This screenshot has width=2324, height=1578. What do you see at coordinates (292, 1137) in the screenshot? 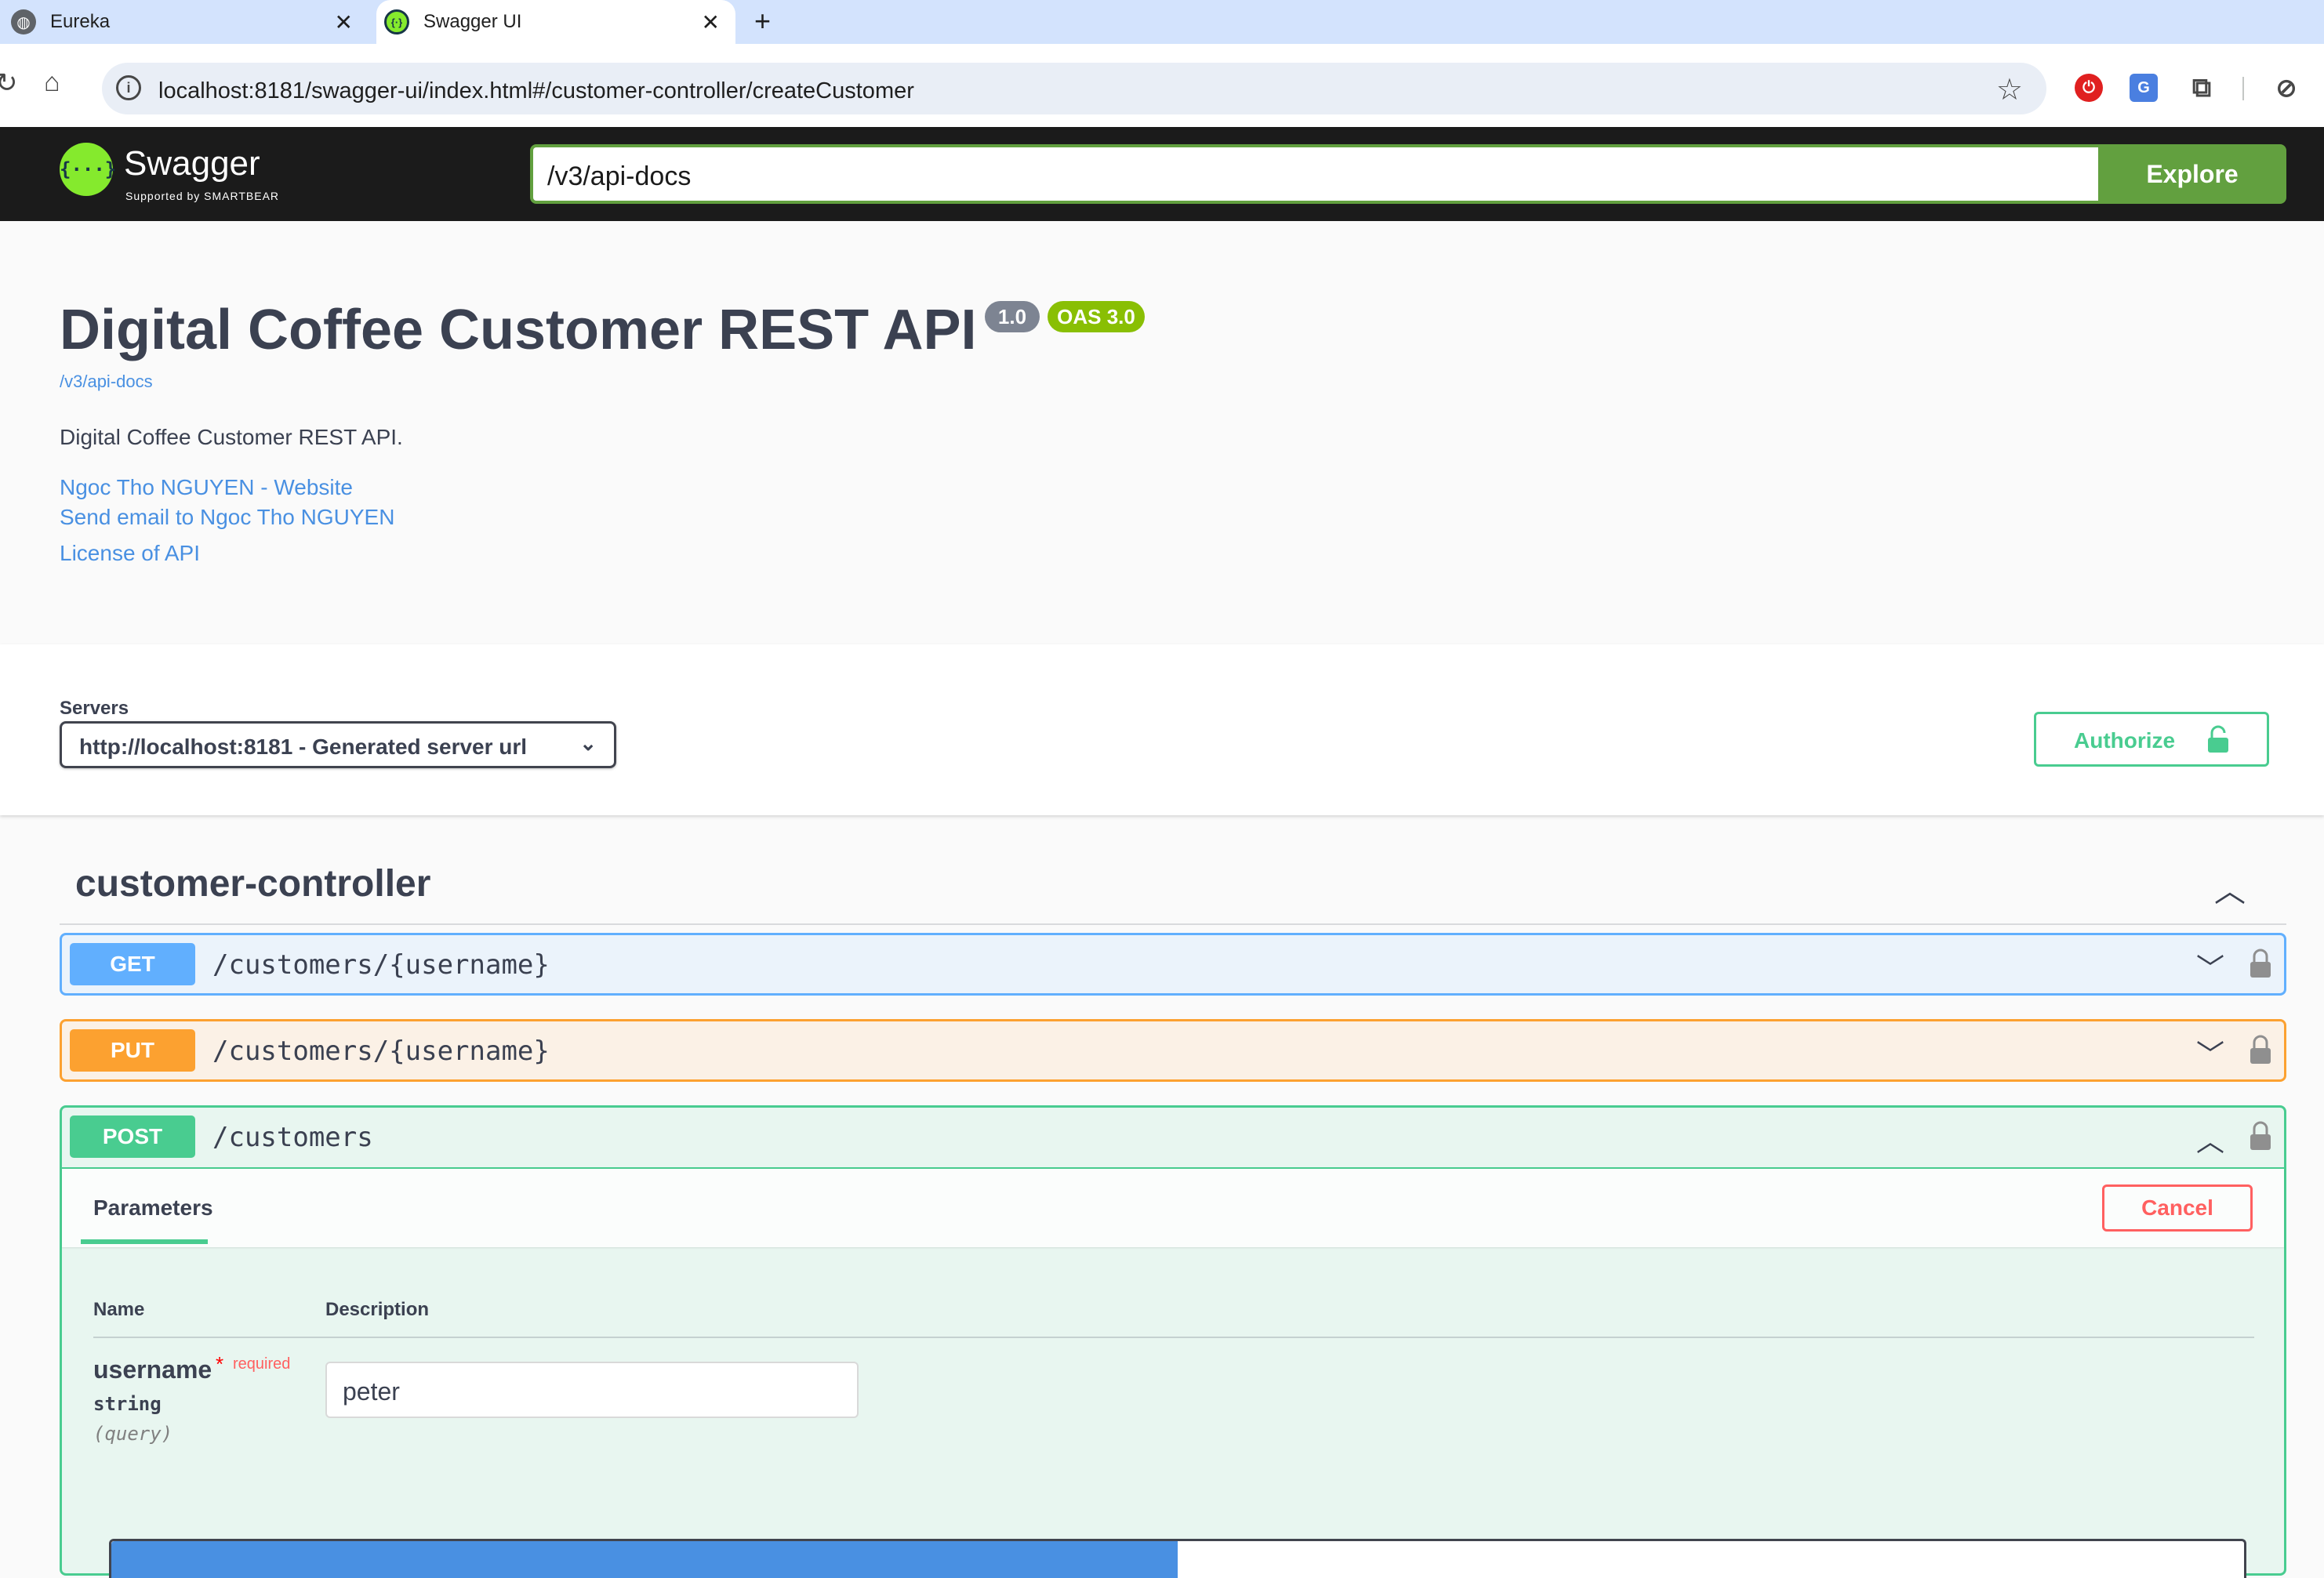
I see `operation-path: /customers` at bounding box center [292, 1137].